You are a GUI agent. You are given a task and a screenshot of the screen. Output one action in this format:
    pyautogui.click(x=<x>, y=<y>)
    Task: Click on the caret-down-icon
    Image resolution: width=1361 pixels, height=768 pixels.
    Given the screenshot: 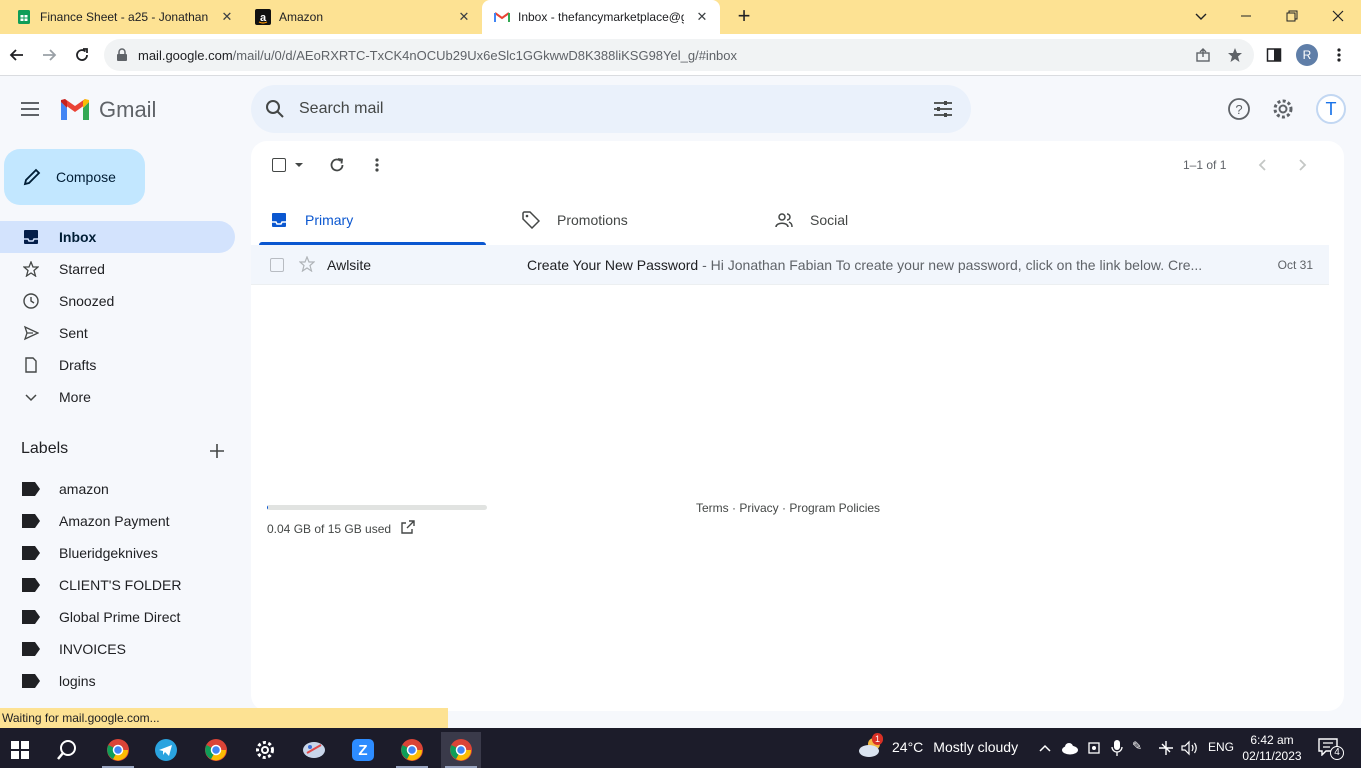 What is the action you would take?
    pyautogui.click(x=299, y=165)
    